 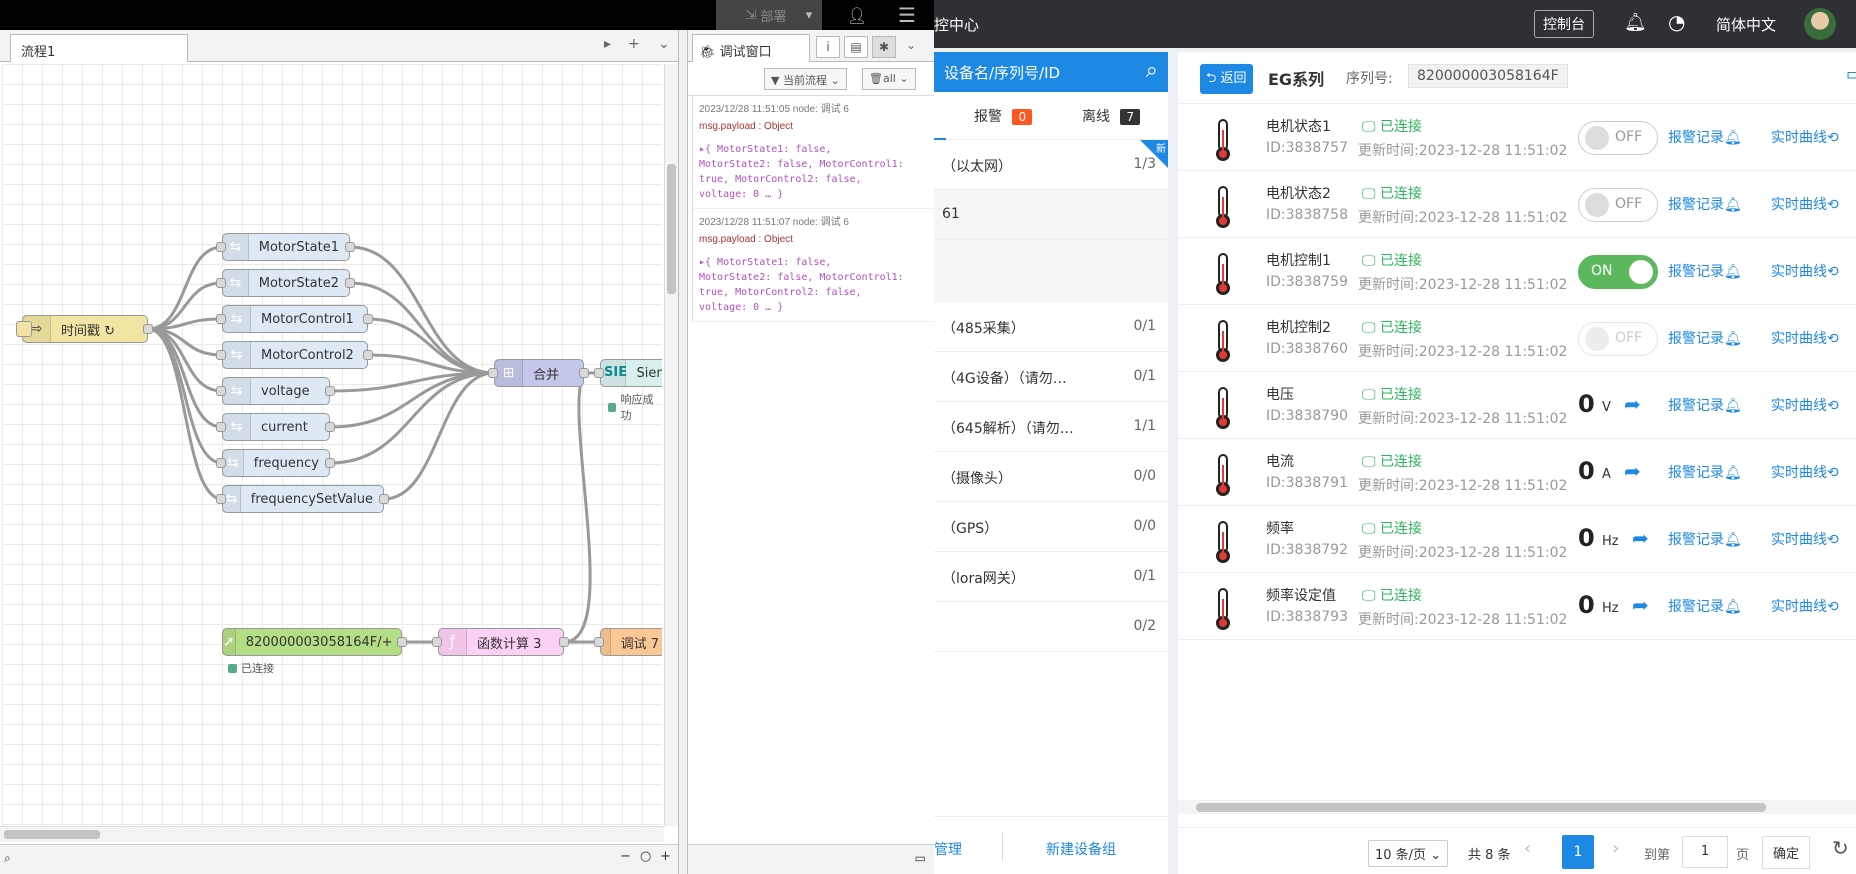 What do you see at coordinates (683, 452) in the screenshot?
I see `sidebar-splitter` at bounding box center [683, 452].